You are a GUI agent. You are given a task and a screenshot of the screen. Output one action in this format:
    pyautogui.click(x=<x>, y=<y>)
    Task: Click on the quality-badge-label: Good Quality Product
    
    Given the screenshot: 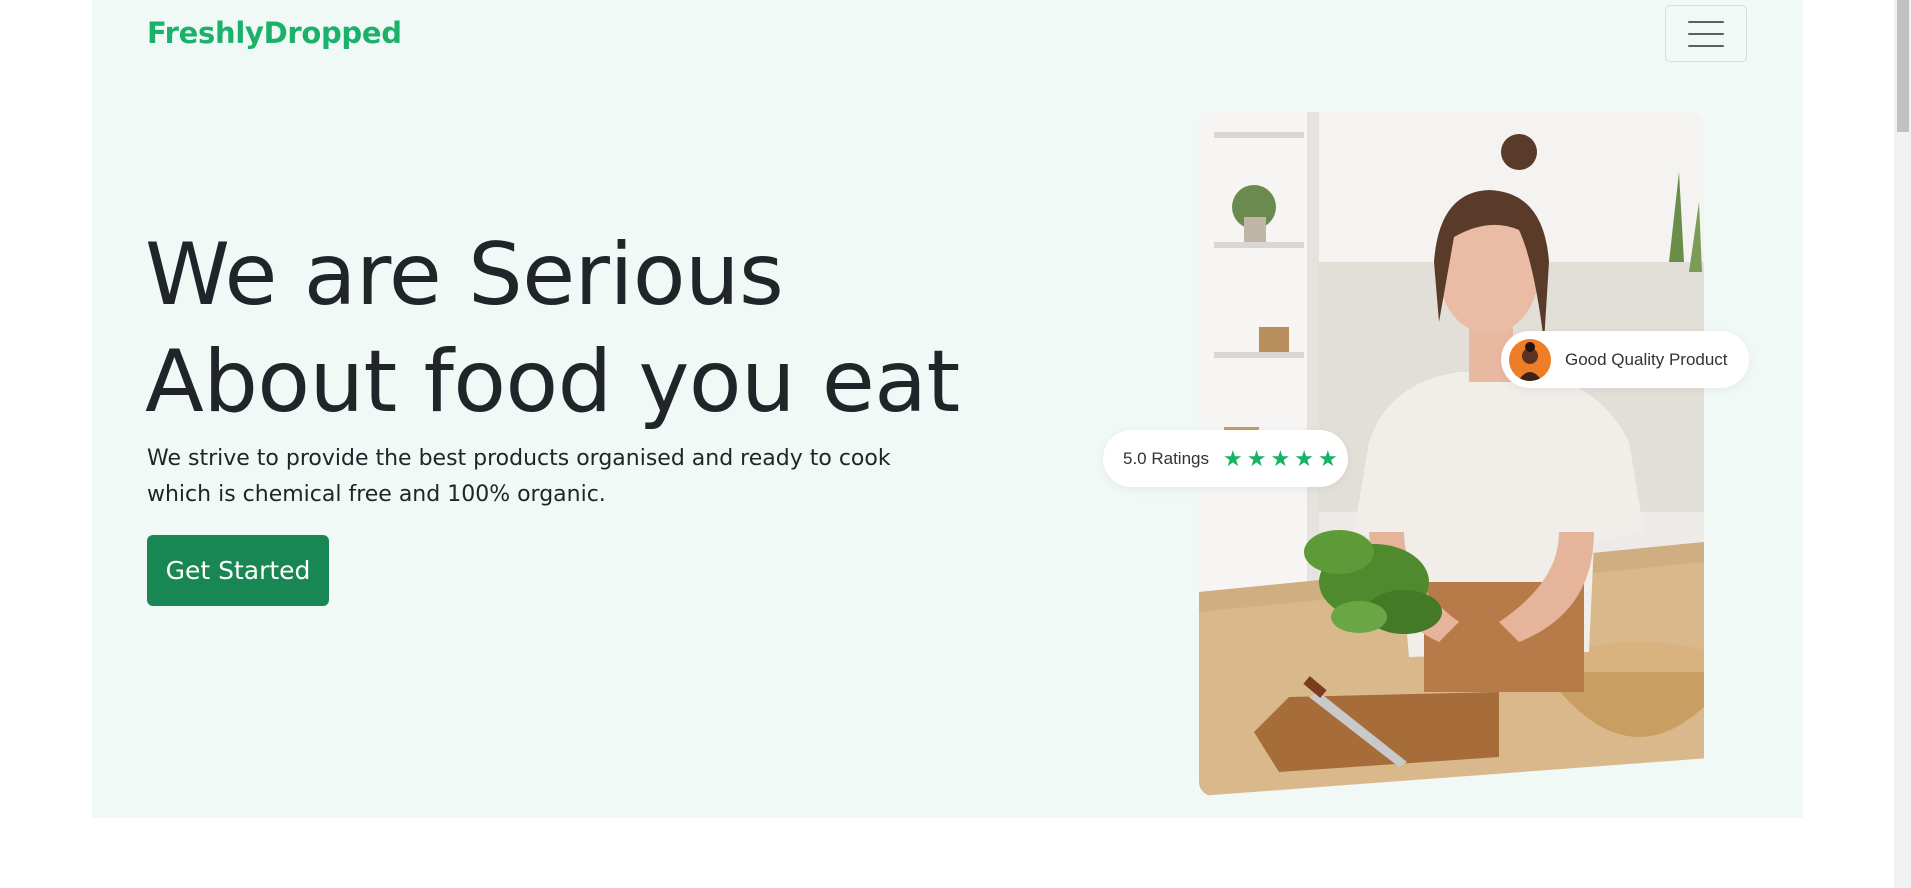 What is the action you would take?
    pyautogui.click(x=1646, y=359)
    